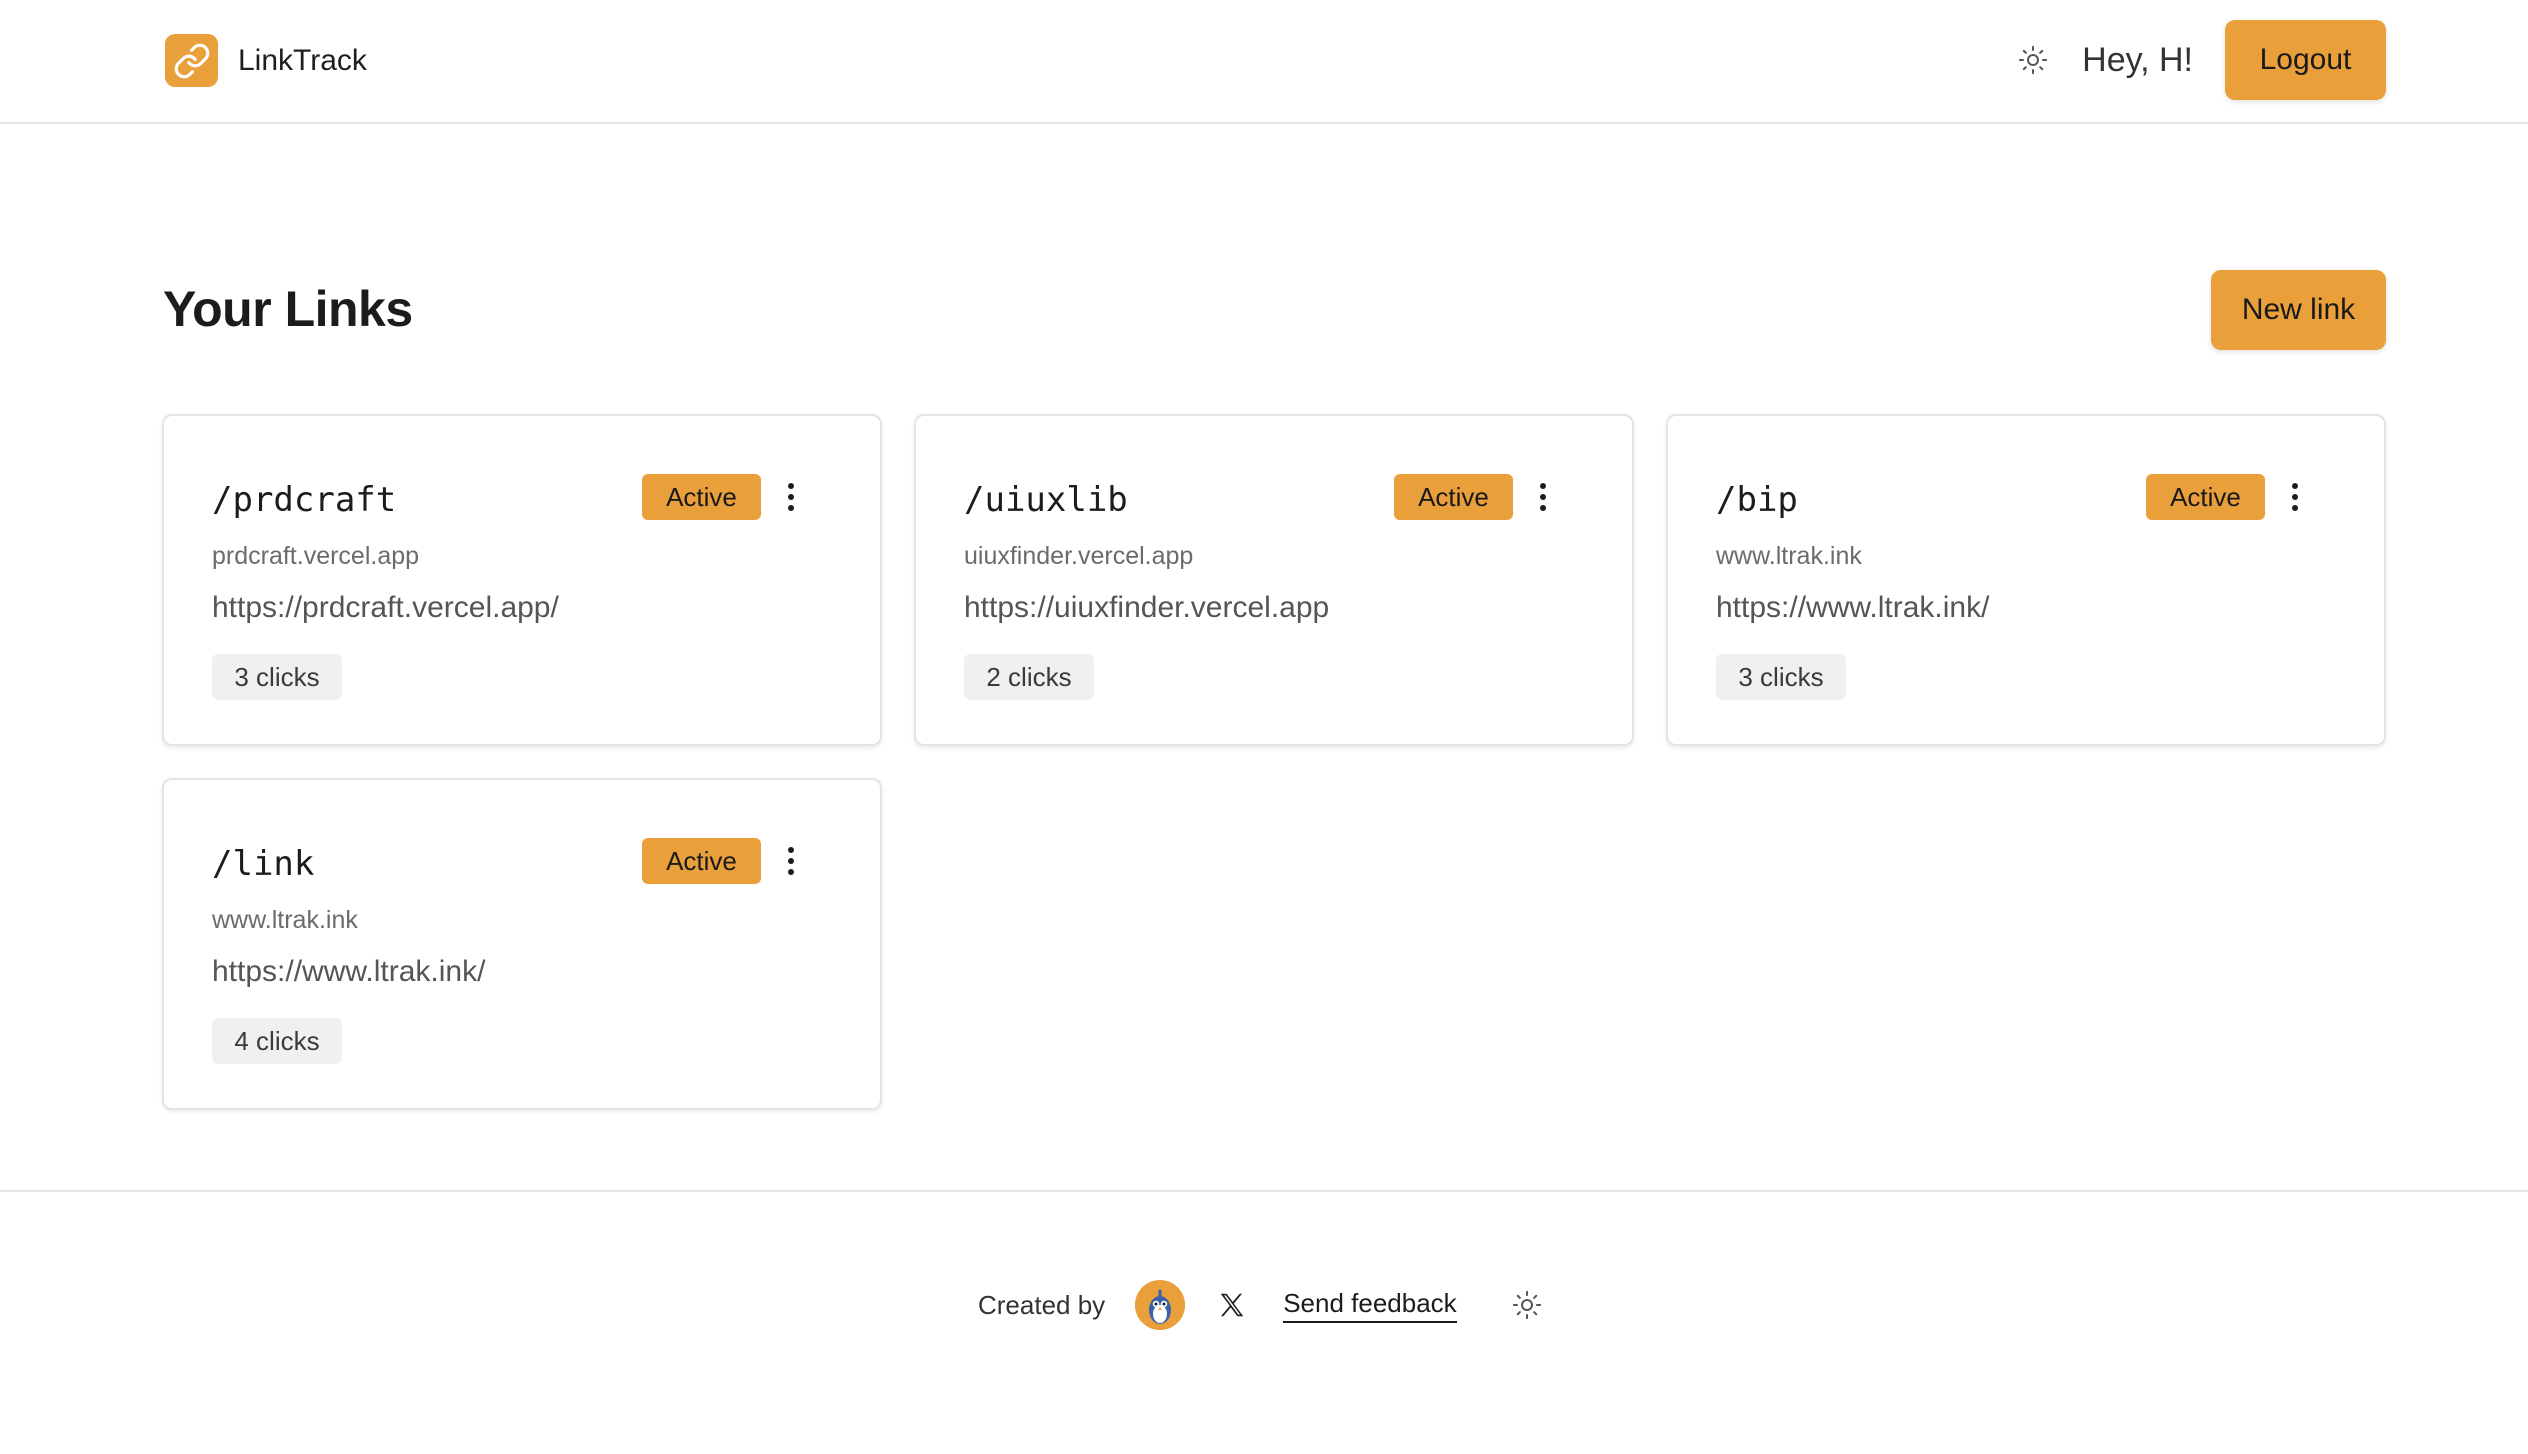 This screenshot has width=2528, height=1454. I want to click on app-name: LinkTrack, so click(302, 60).